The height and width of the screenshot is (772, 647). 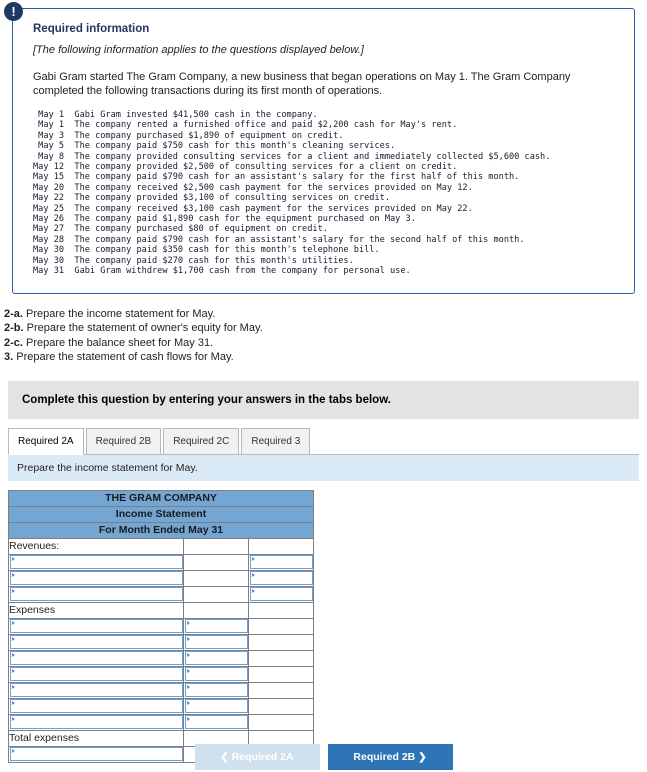 What do you see at coordinates (46, 441) in the screenshot?
I see `tab-required-2a: Required 2A` at bounding box center [46, 441].